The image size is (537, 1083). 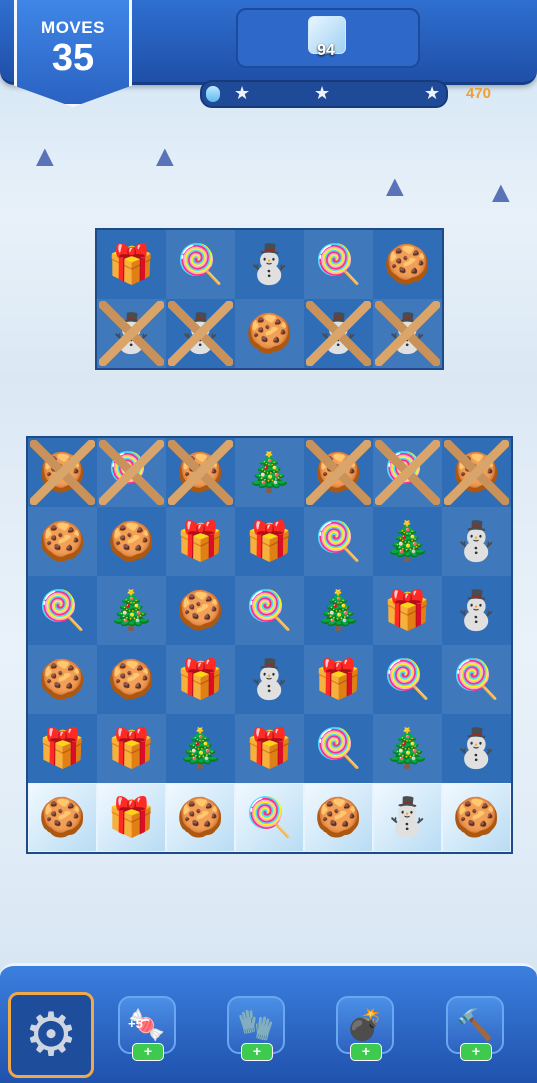 What do you see at coordinates (365, 1025) in the screenshot?
I see `bomb-booster-icon: 💣` at bounding box center [365, 1025].